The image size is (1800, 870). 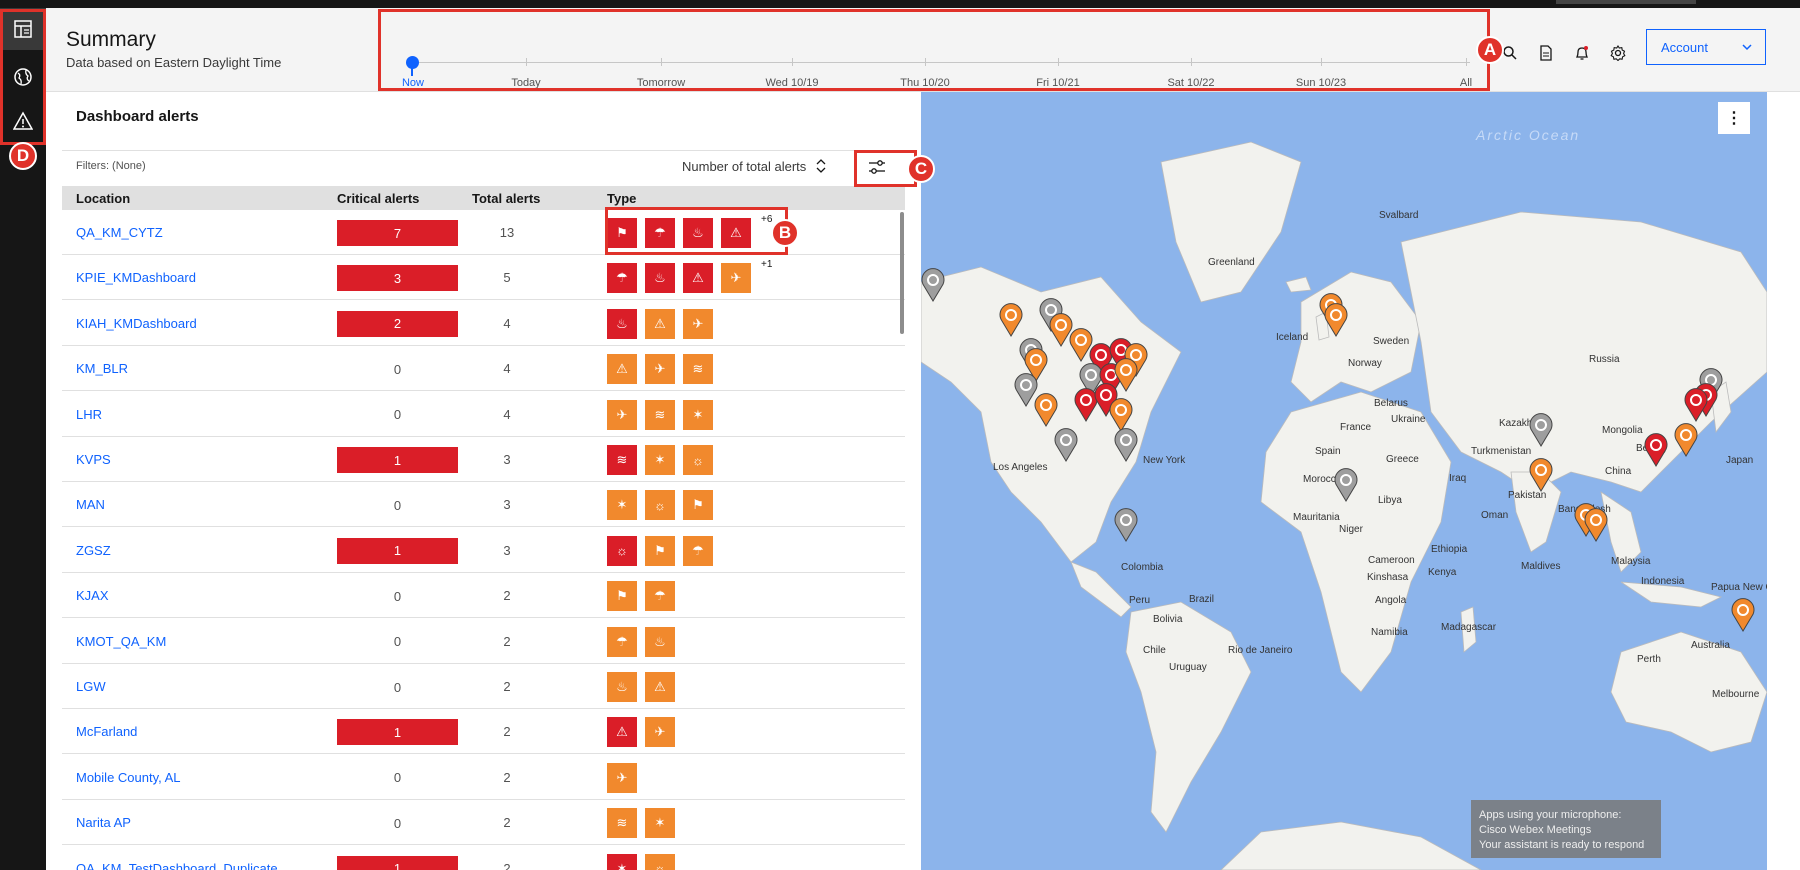 What do you see at coordinates (483, 823) in the screenshot?
I see `table-row: Narita AP 0 2 ≋ ✶` at bounding box center [483, 823].